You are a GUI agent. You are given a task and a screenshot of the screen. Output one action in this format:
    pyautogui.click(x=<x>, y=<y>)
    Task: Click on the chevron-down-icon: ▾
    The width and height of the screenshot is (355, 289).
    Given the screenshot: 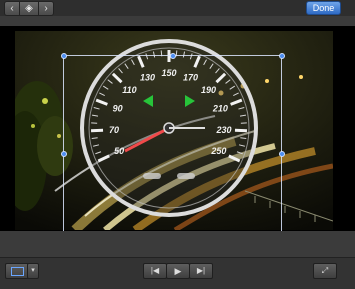 What is the action you would take?
    pyautogui.click(x=33, y=270)
    